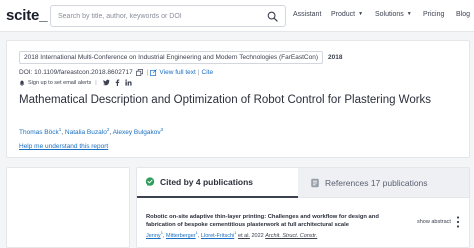 The width and height of the screenshot is (474, 248). What do you see at coordinates (59, 83) in the screenshot?
I see `email-alert-text: Sign up to set email alerts` at bounding box center [59, 83].